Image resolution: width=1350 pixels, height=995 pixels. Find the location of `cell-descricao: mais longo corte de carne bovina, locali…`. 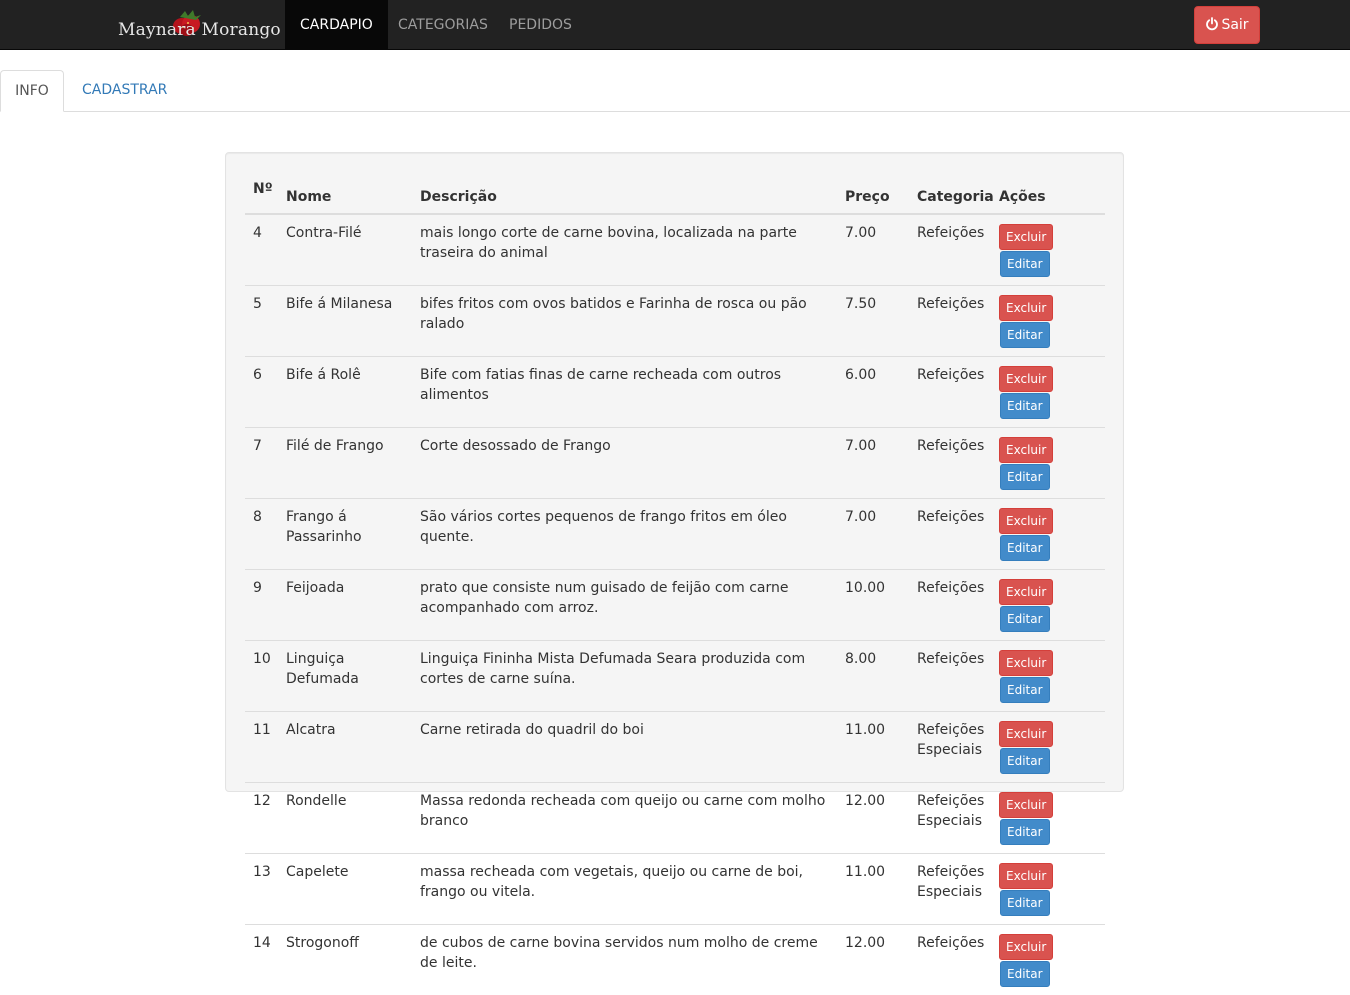

cell-descricao: mais longo corte de carne bovina, locali… is located at coordinates (624, 250).